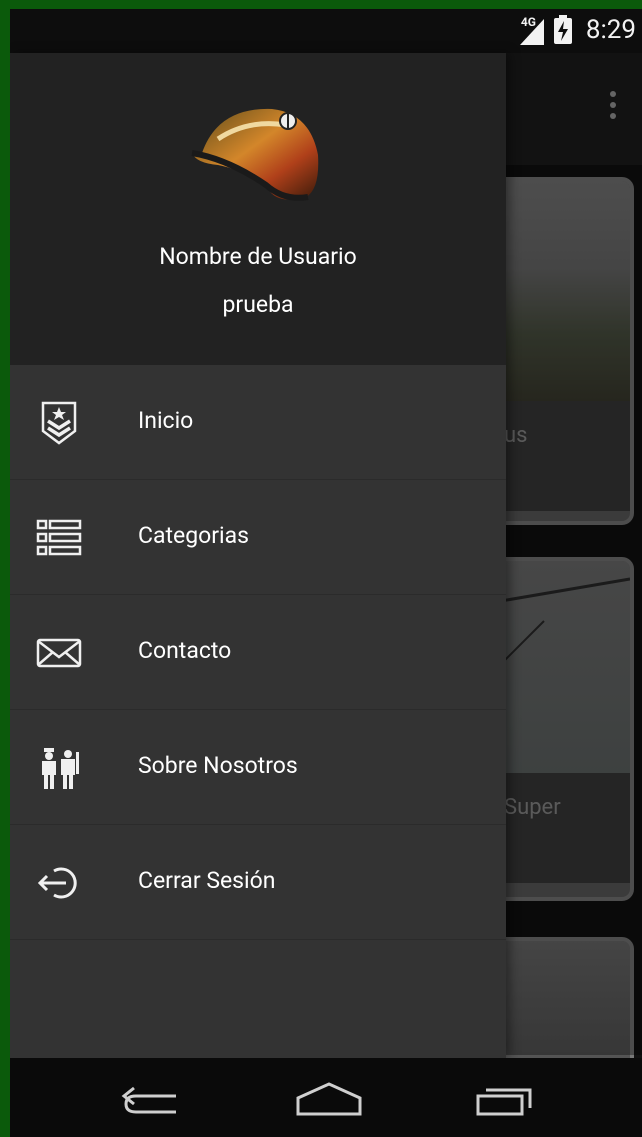  What do you see at coordinates (57, 883) in the screenshot?
I see `logout-icon` at bounding box center [57, 883].